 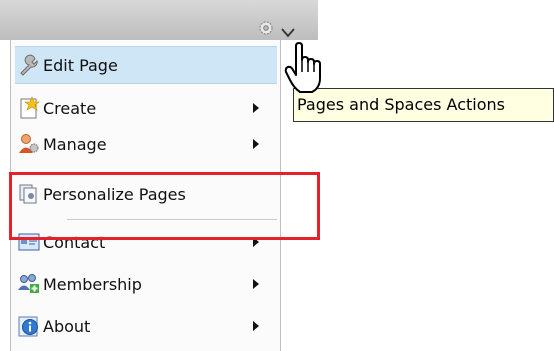 I want to click on menu-item-edit-page: Edit Page, so click(x=146, y=65).